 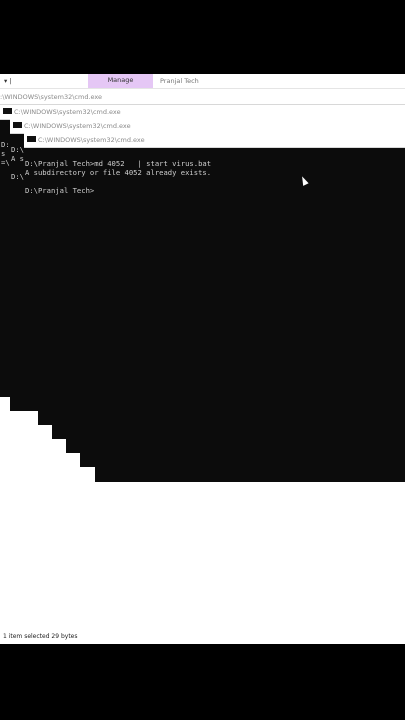 I want to click on cmd-titlebar: :\WINDOWS\system32\cmd.exe, so click(x=202, y=97).